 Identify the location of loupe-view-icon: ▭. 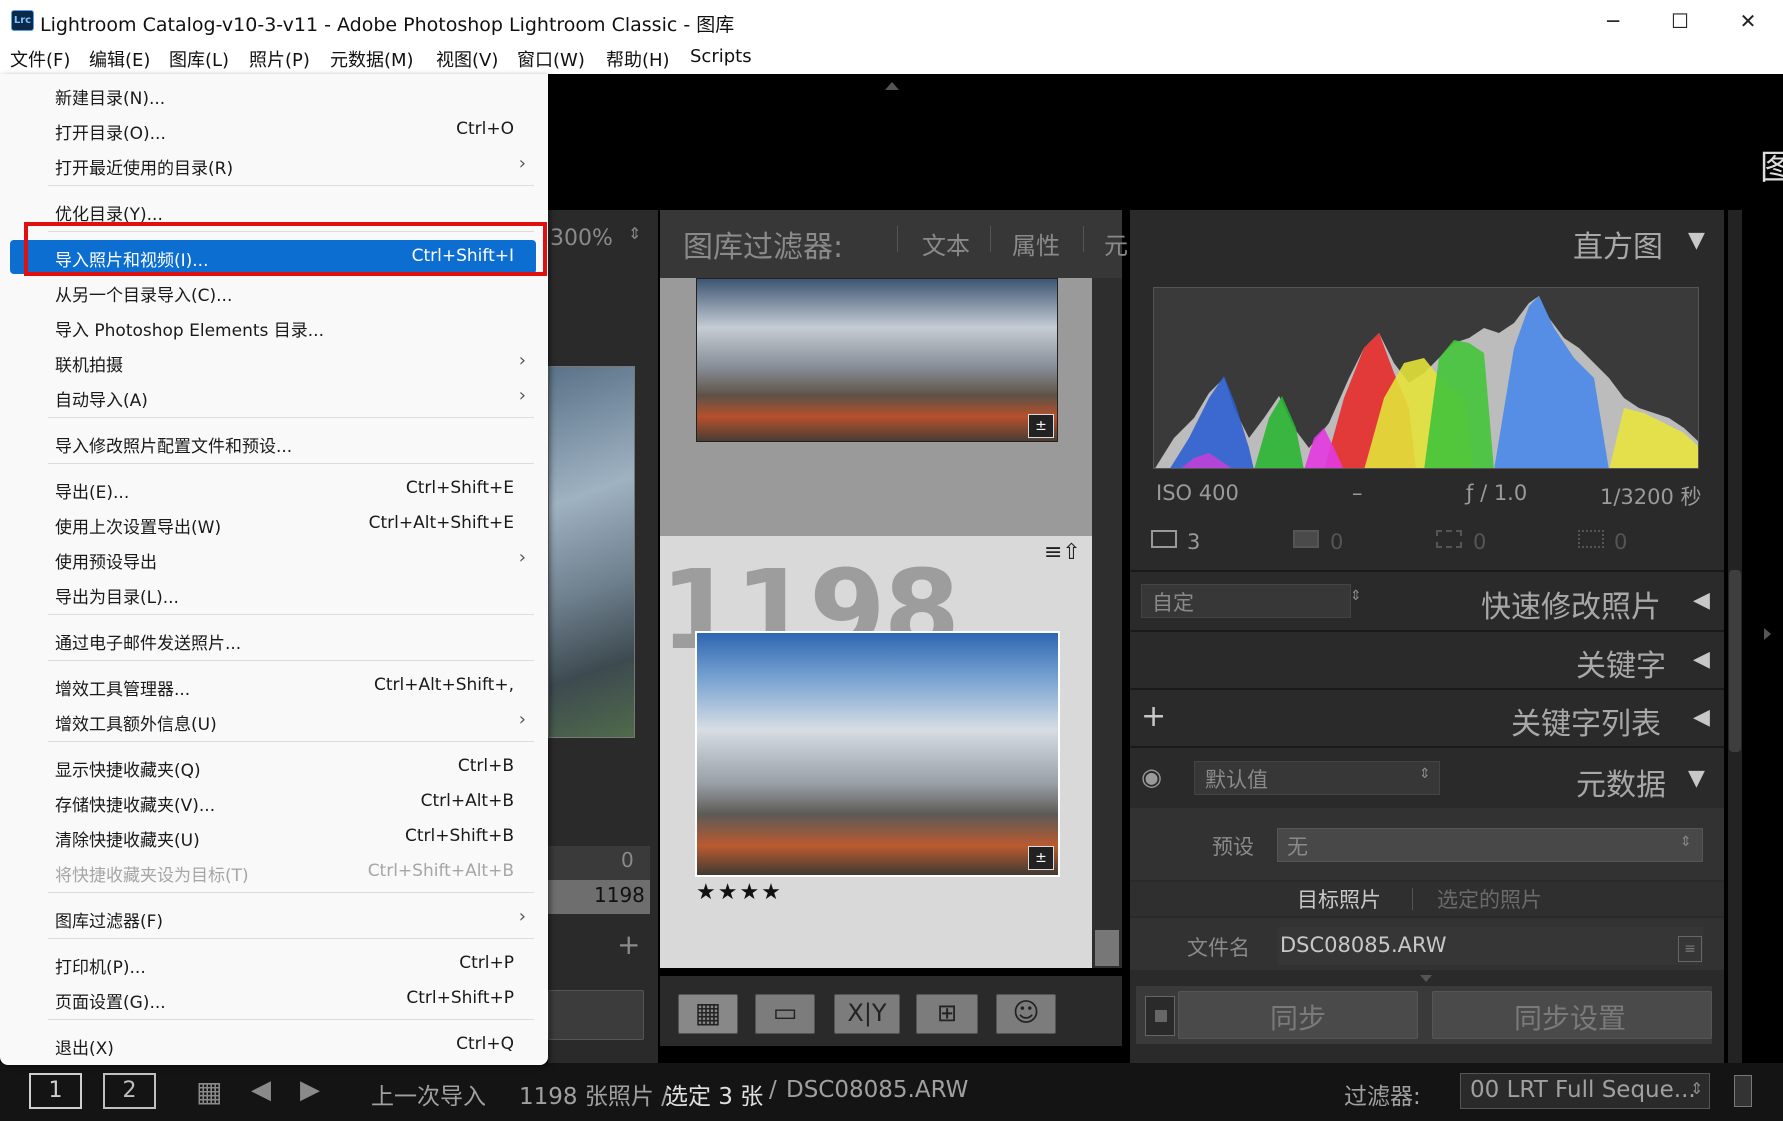
(785, 1014).